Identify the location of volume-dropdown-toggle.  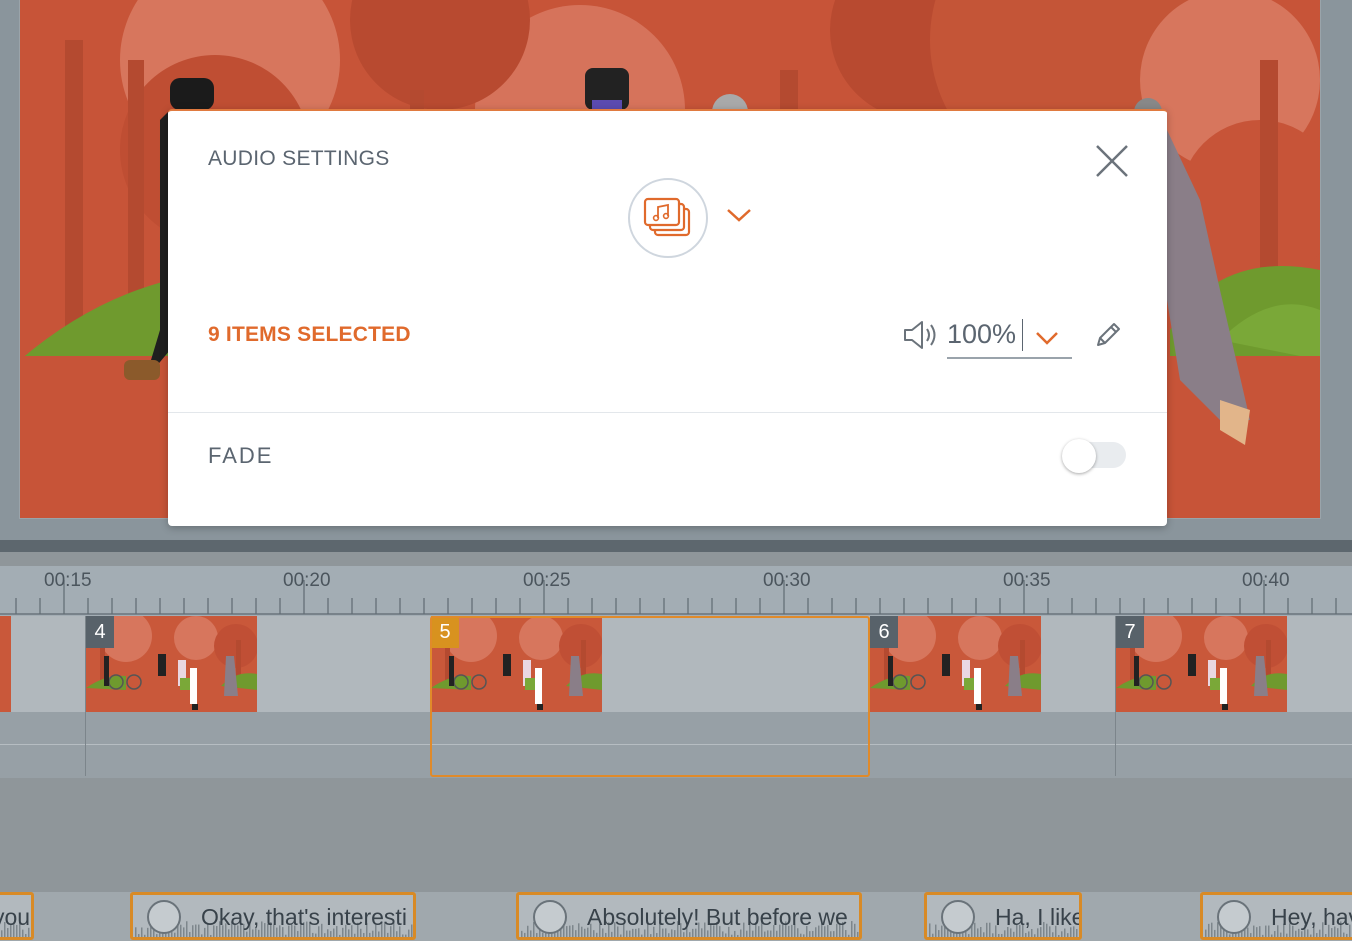
(1047, 338).